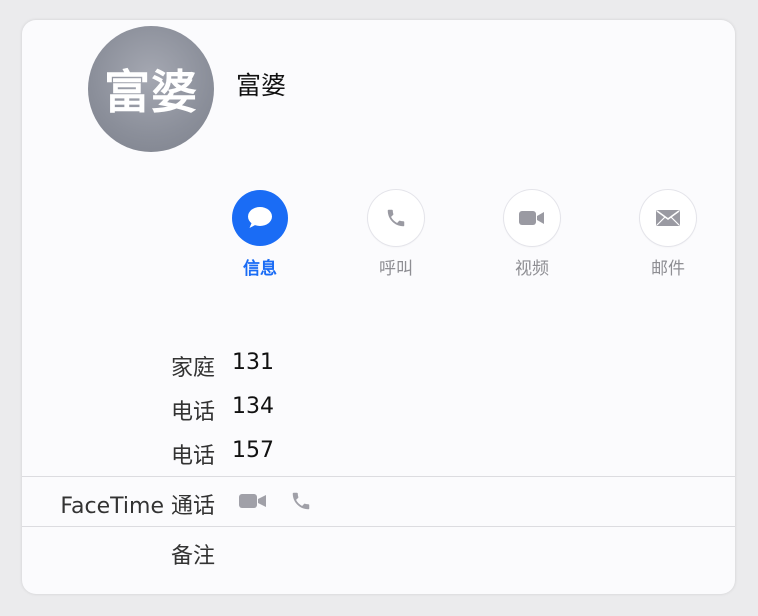 This screenshot has width=758, height=616. I want to click on mail-action-button: 邮件, so click(668, 234).